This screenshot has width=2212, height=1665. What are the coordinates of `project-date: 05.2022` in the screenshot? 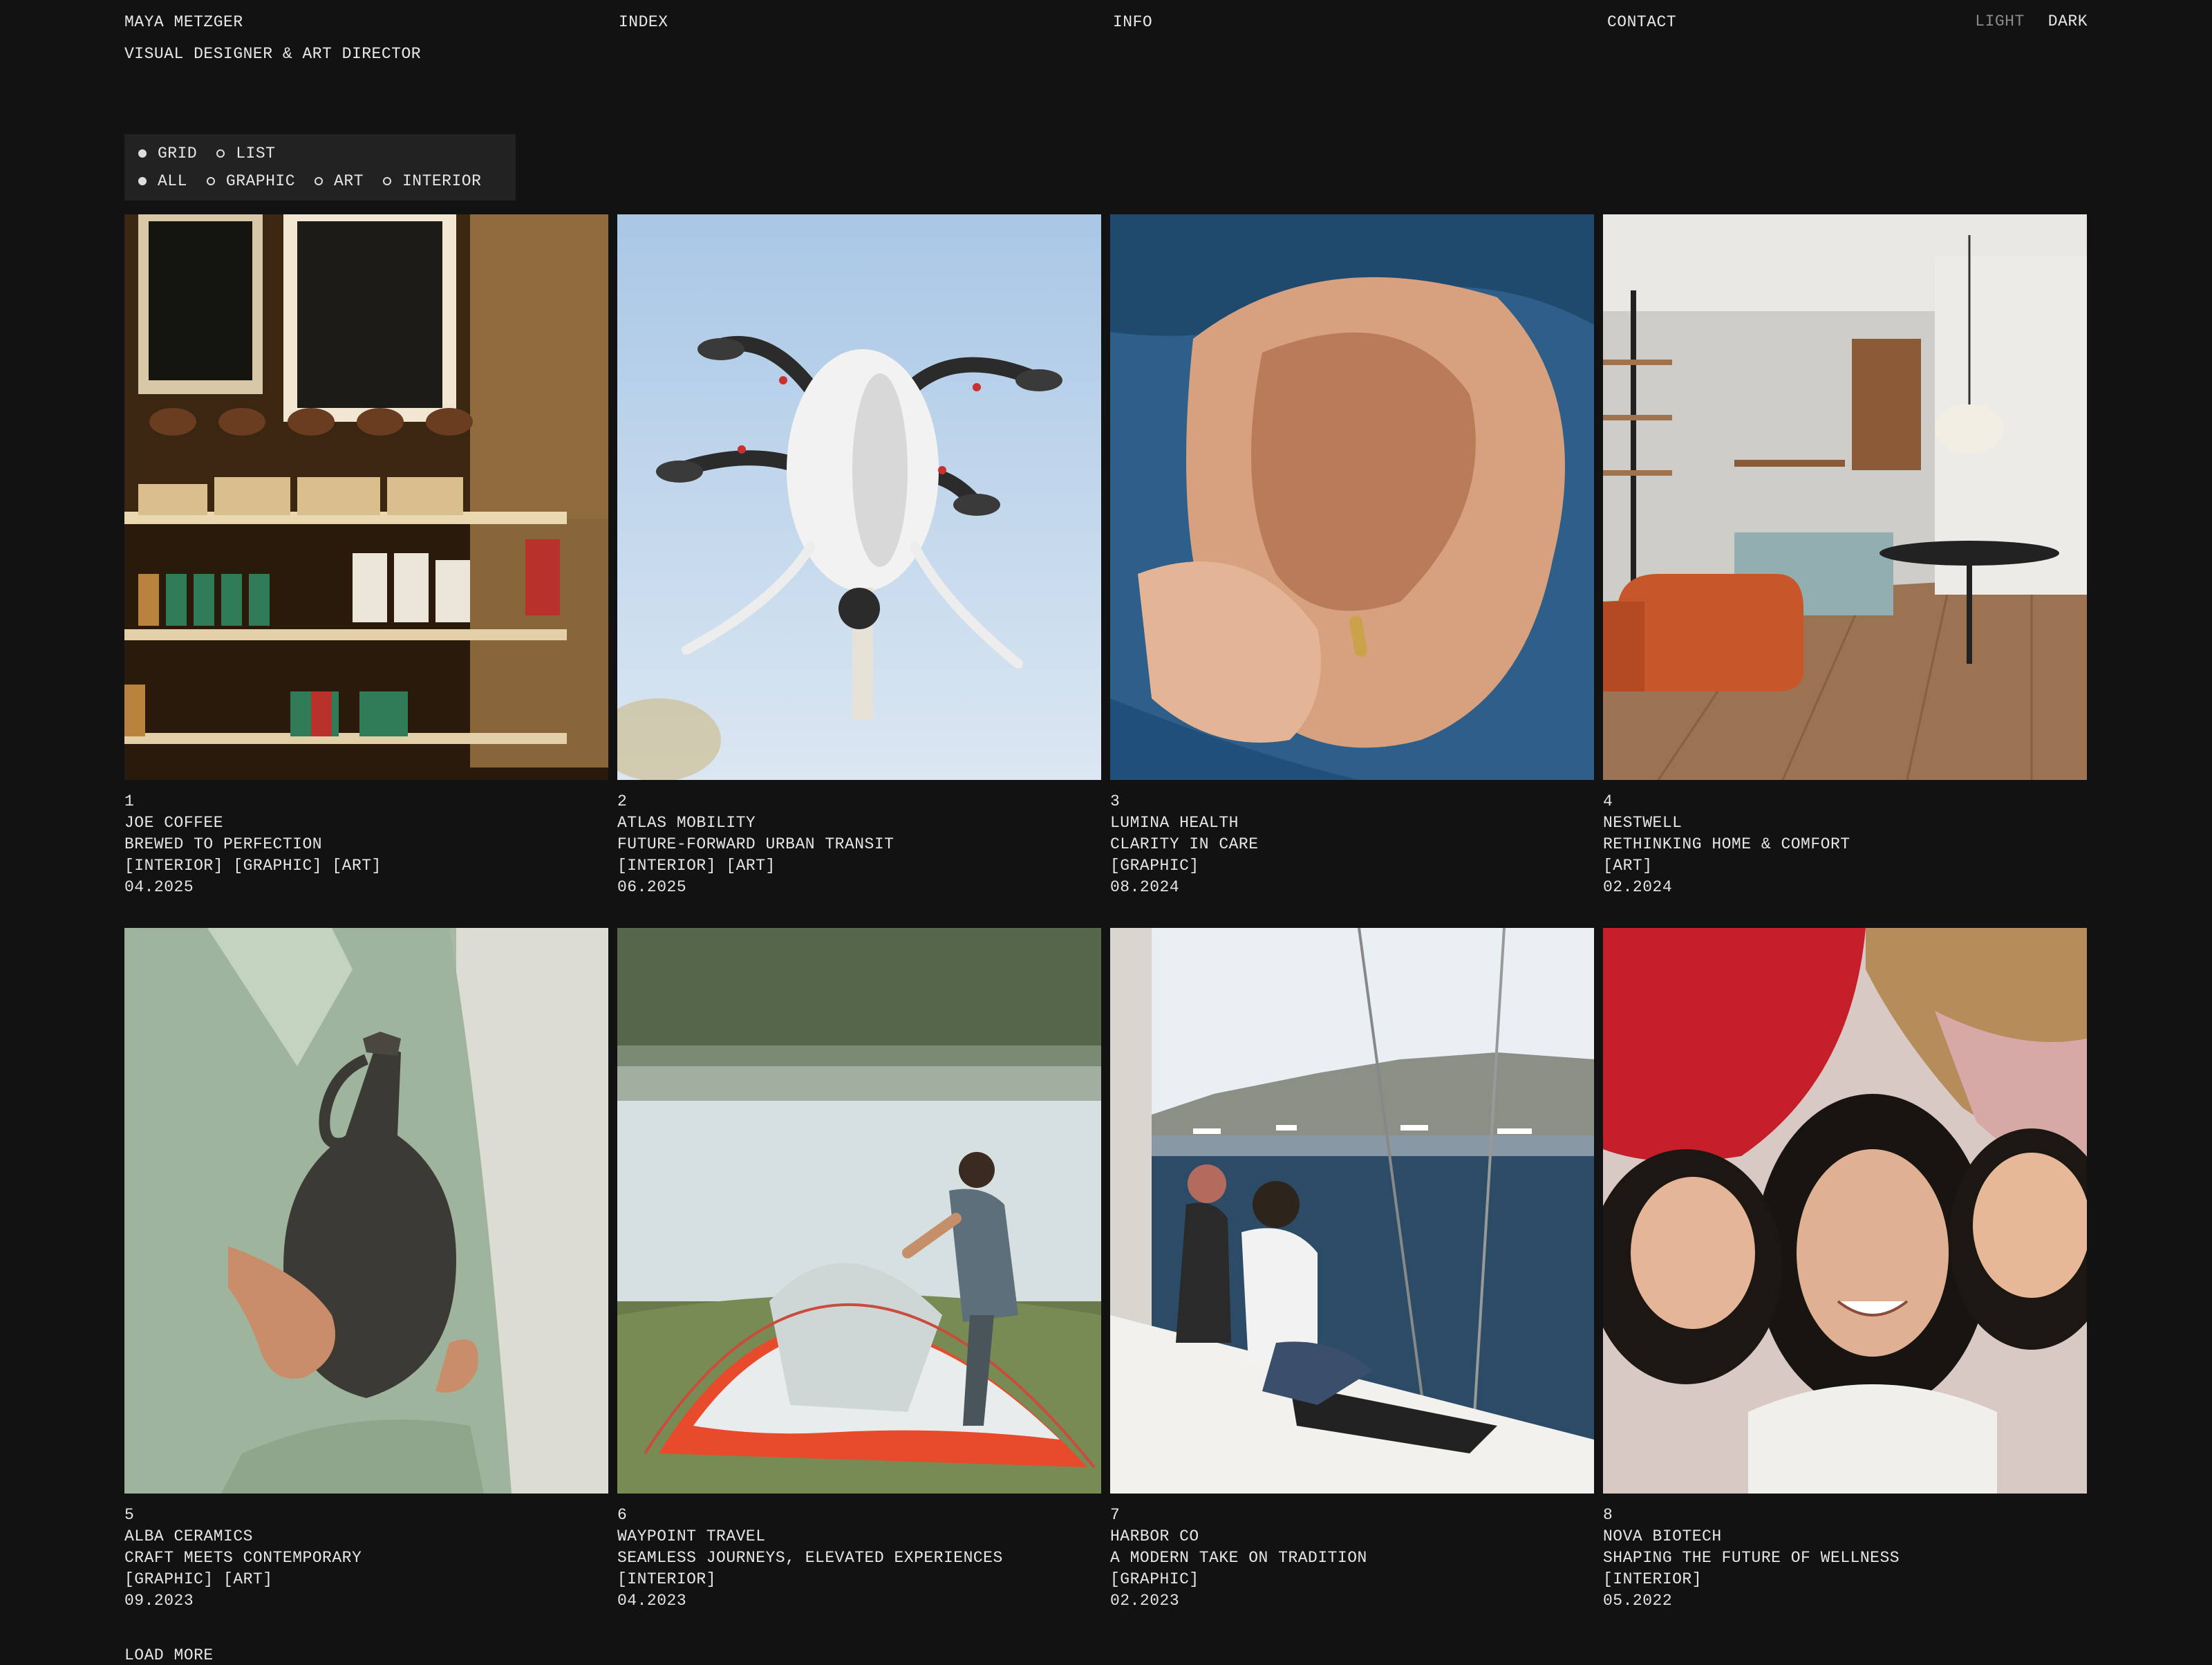 It's located at (1638, 1601).